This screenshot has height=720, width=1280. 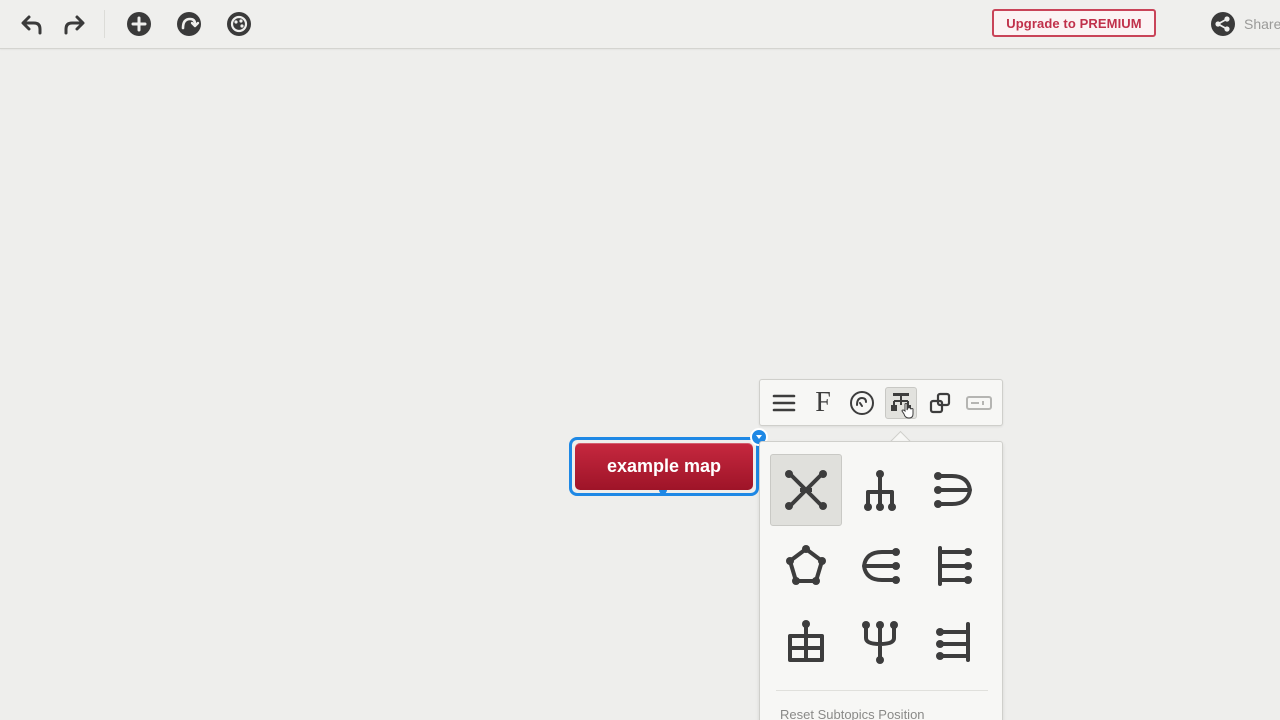 I want to click on undo-button, so click(x=32, y=24).